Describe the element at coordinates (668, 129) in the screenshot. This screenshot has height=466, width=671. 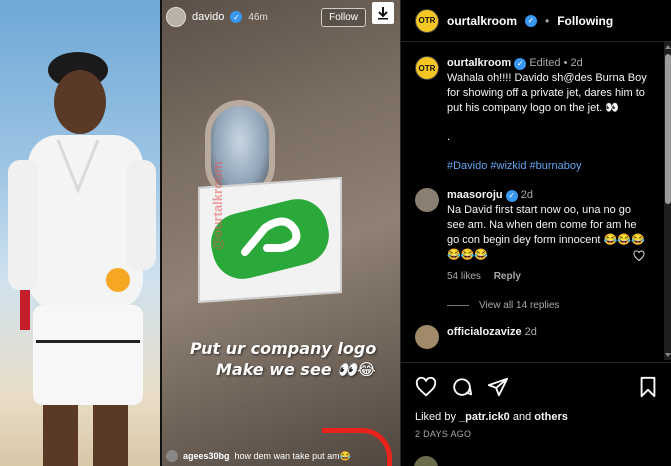
I see `scroll-thumb` at that location.